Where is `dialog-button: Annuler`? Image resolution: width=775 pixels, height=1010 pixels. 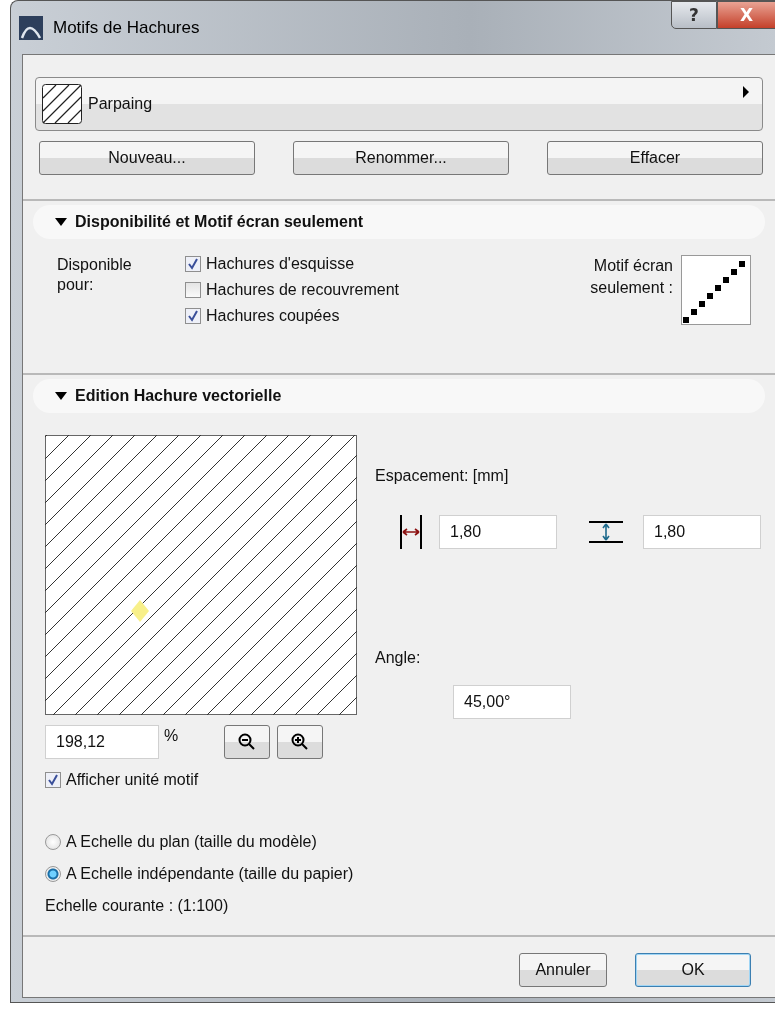
dialog-button: Annuler is located at coordinates (563, 970).